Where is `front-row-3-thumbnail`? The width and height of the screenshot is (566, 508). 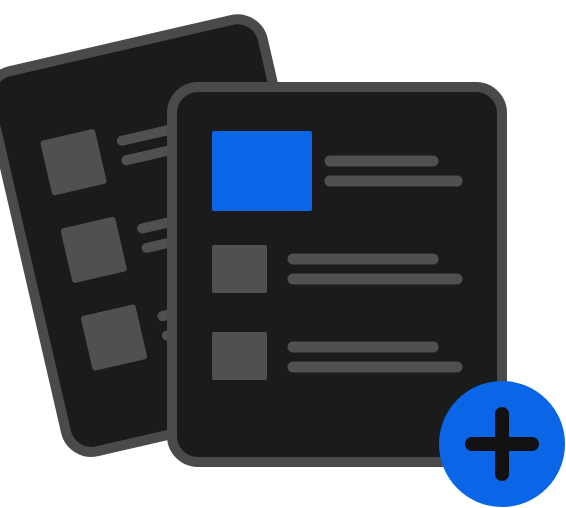
front-row-3-thumbnail is located at coordinates (239, 356).